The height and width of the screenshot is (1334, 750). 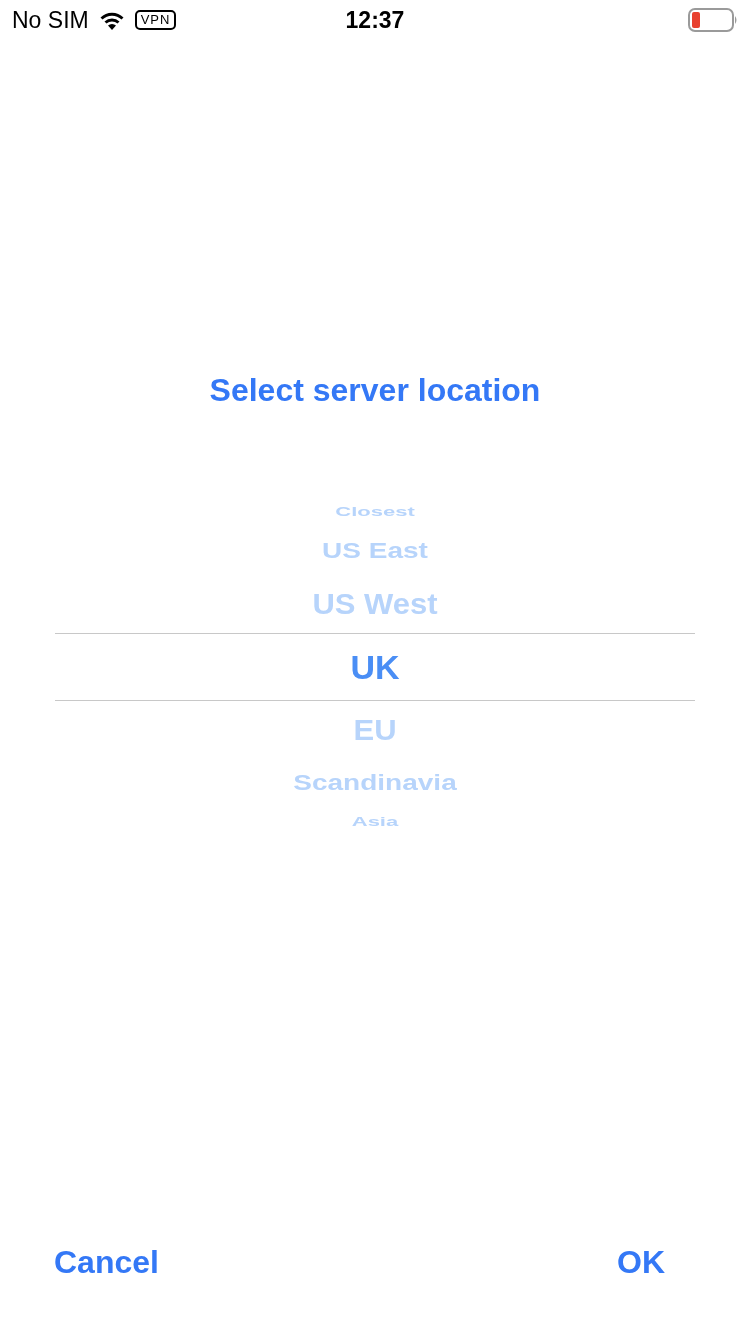 What do you see at coordinates (106, 1262) in the screenshot?
I see `cancel-button: Cancel` at bounding box center [106, 1262].